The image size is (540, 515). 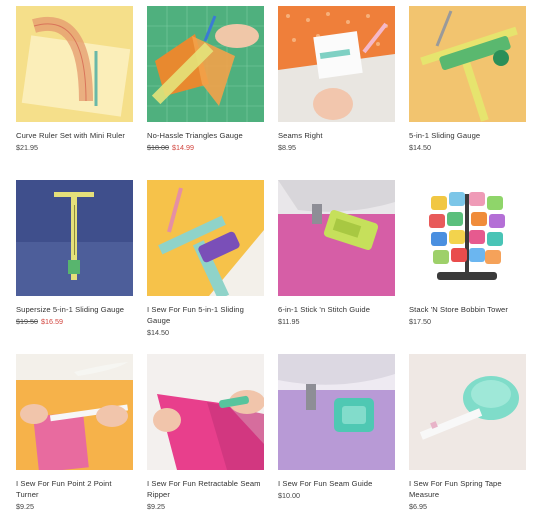 What do you see at coordinates (336, 309) in the screenshot?
I see `product-title: 6-in-1 Stick 'n Stitch Guide` at bounding box center [336, 309].